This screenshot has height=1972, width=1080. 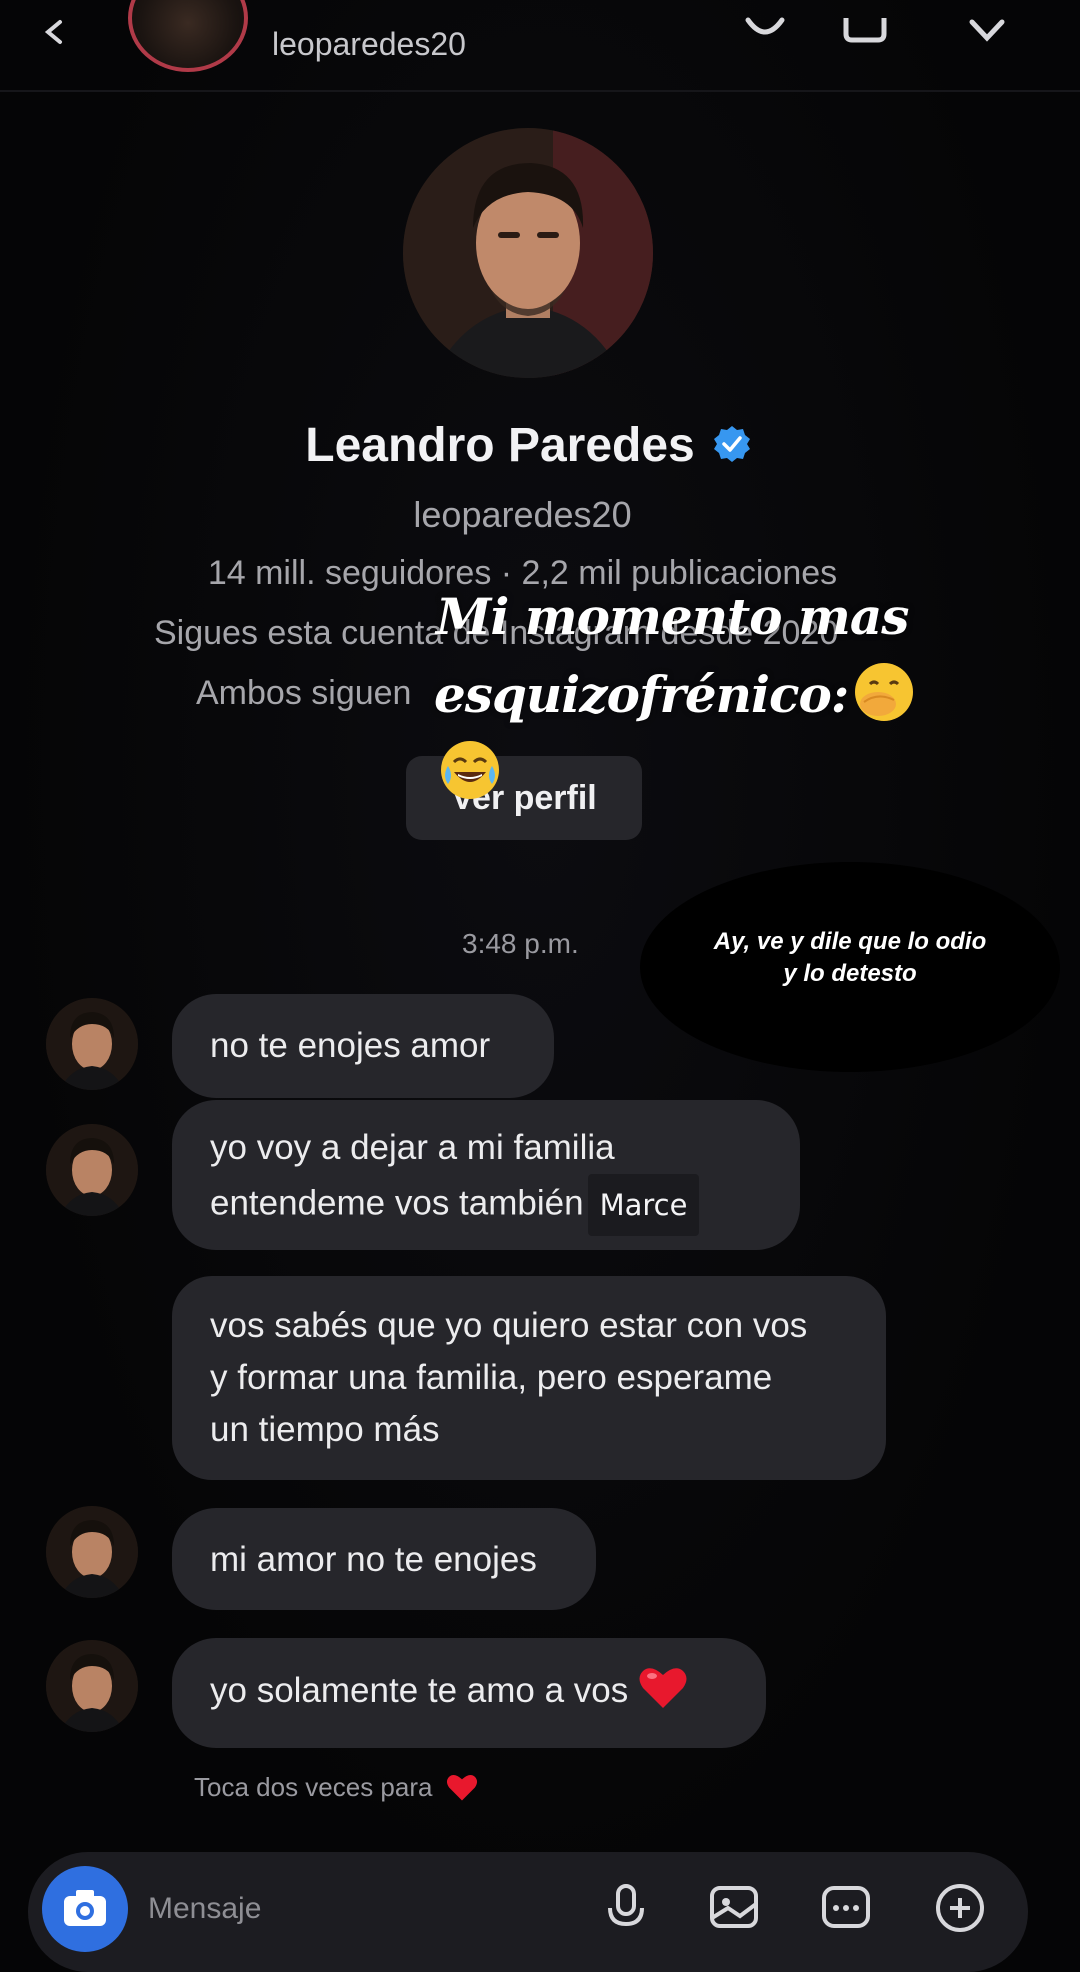 What do you see at coordinates (734, 1906) in the screenshot?
I see `gallery-icon` at bounding box center [734, 1906].